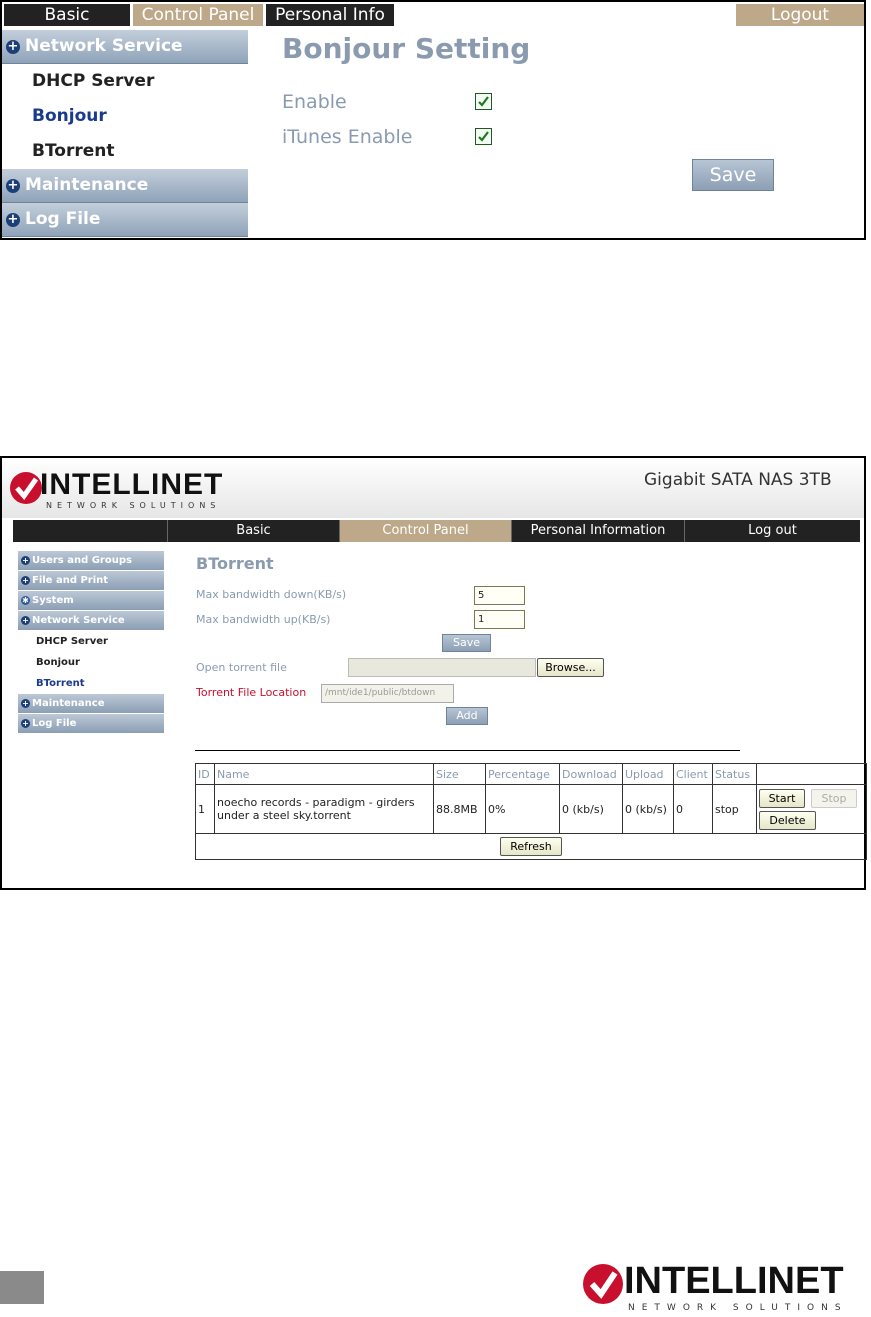 This screenshot has height=1317, width=871. Describe the element at coordinates (330, 15) in the screenshot. I see `tab-personal-info: Personal Info` at that location.